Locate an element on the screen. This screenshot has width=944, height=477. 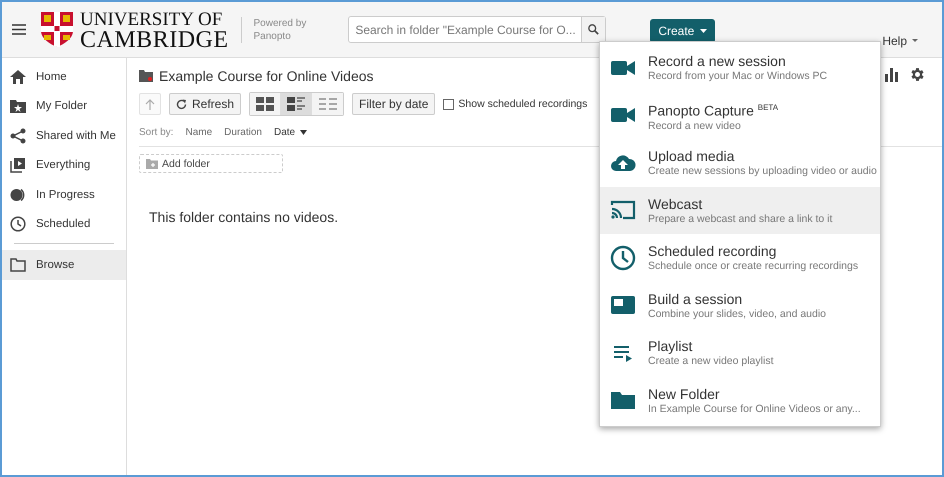
sidebar-item: Shared with Me is located at coordinates (64, 135).